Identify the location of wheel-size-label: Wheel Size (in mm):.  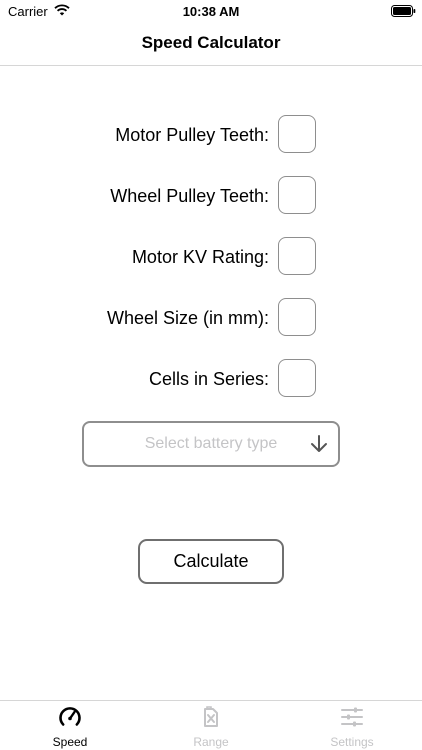
(187, 318).